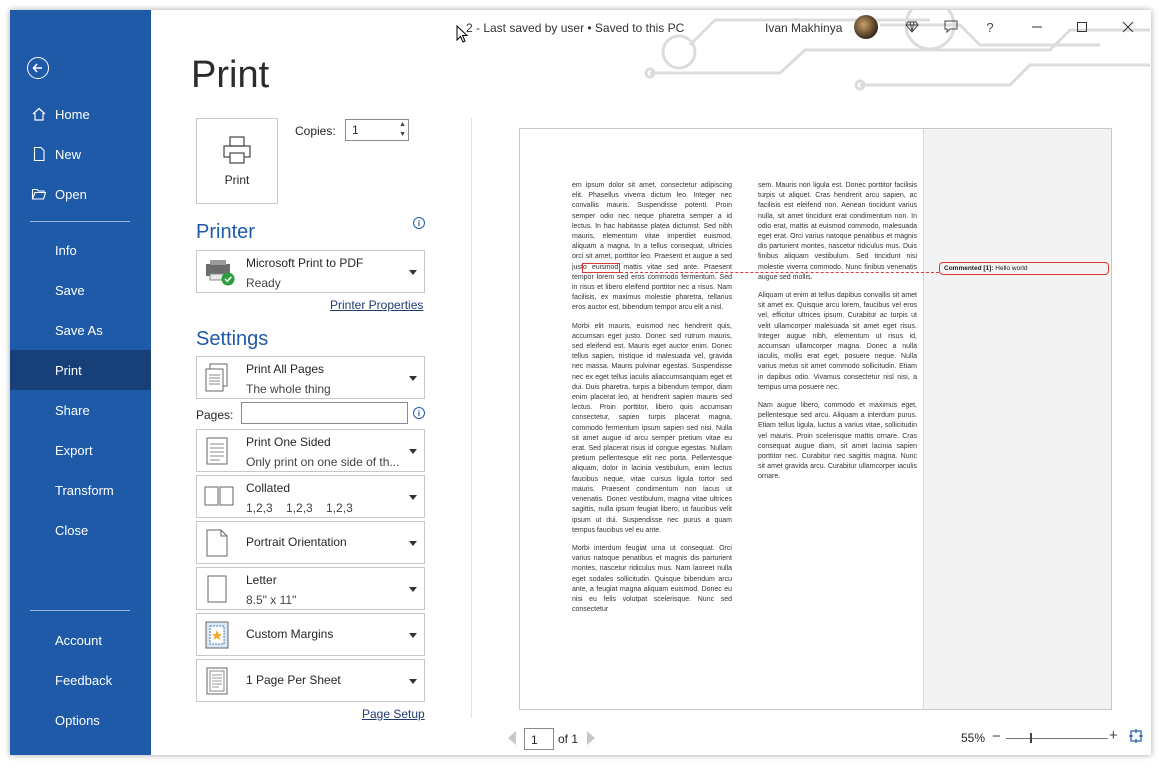  I want to click on sidebar-item-label: Info, so click(66, 250).